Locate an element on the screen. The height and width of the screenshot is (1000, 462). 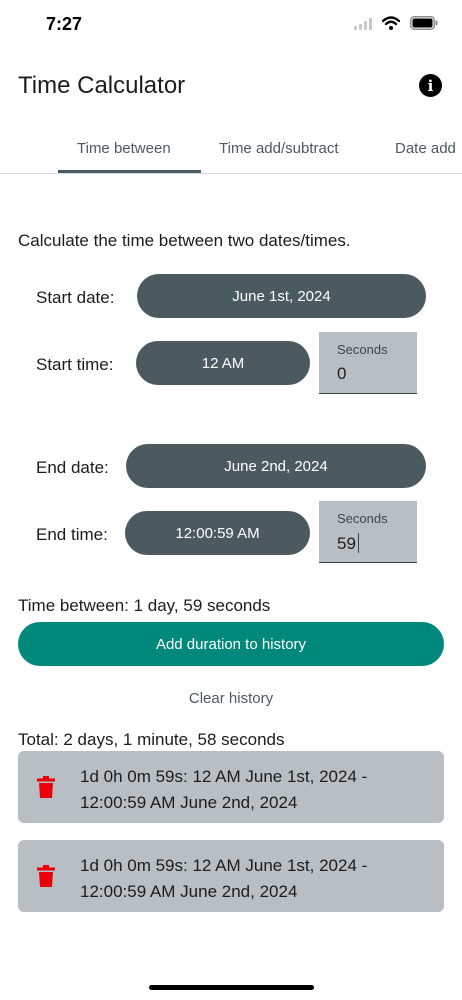
active-tab-indicator is located at coordinates (129, 171).